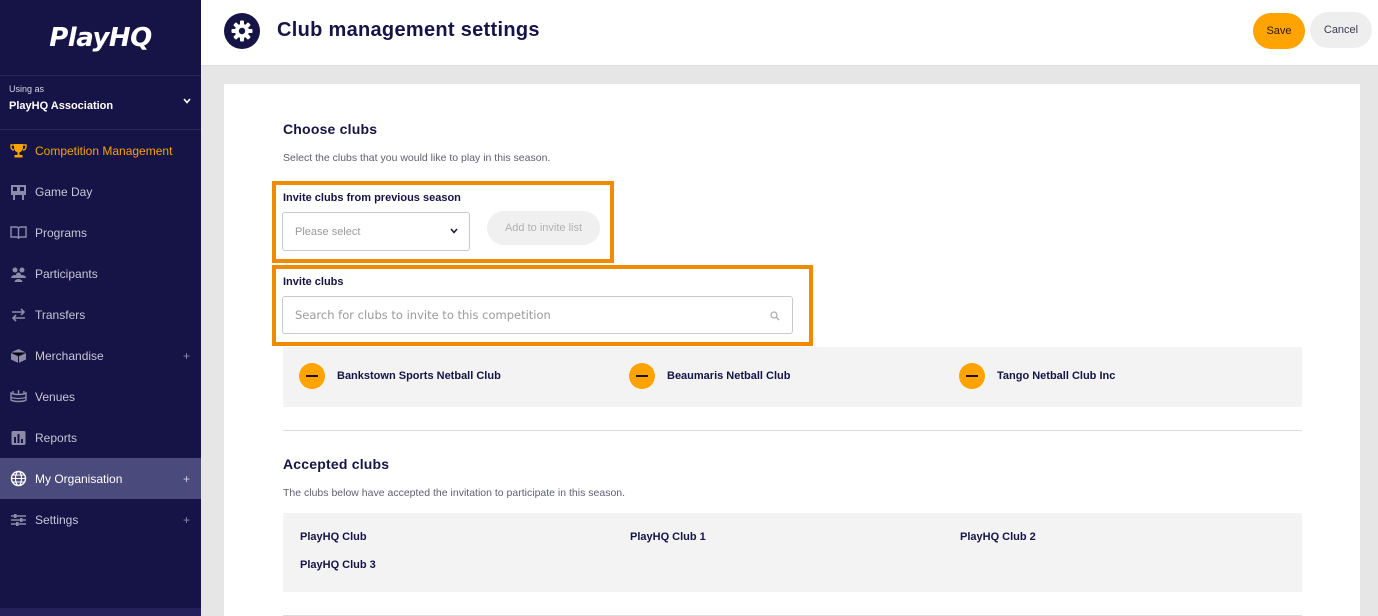 The image size is (1378, 616). What do you see at coordinates (18, 192) in the screenshot?
I see `scoreboard-icon` at bounding box center [18, 192].